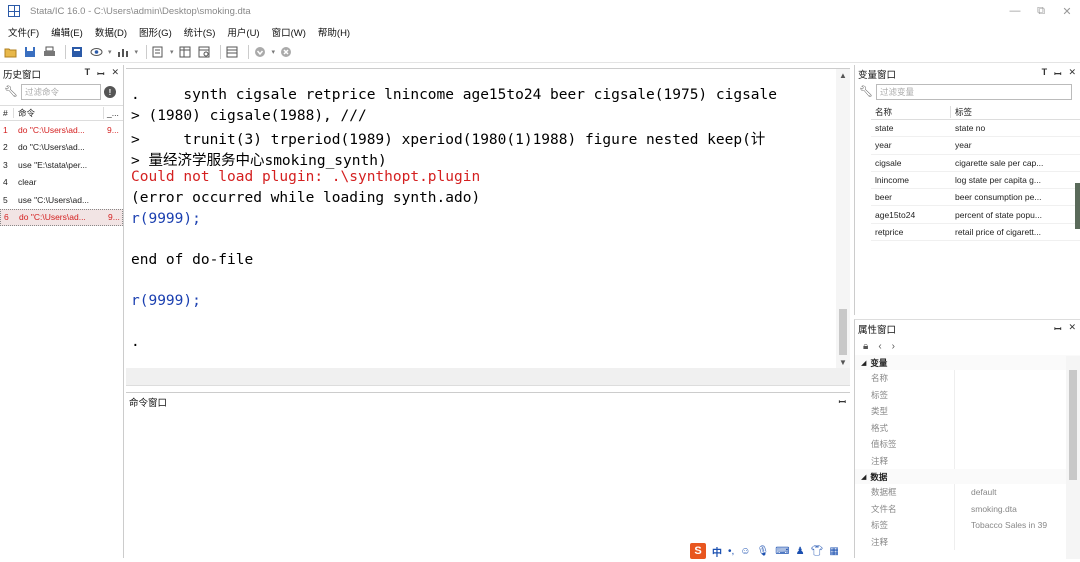 This screenshot has height=562, width=1080. I want to click on var-filter-toggle-icon: T, so click(1045, 73).